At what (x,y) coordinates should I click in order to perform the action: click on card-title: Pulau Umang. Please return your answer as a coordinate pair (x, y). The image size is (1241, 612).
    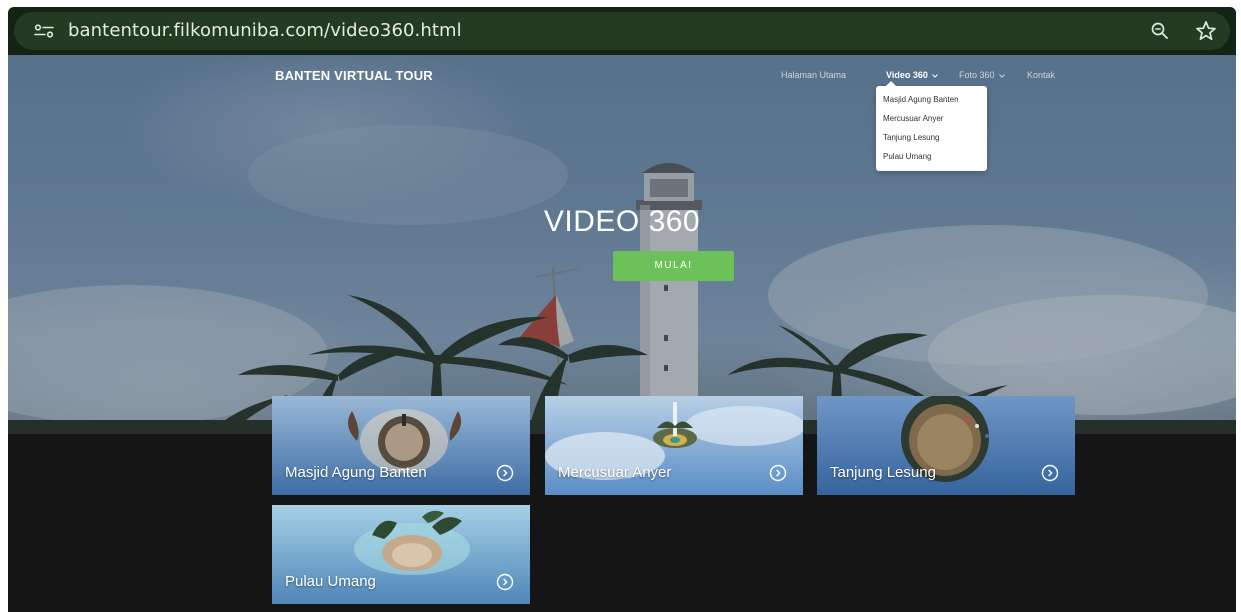
    Looking at the image, I should click on (330, 581).